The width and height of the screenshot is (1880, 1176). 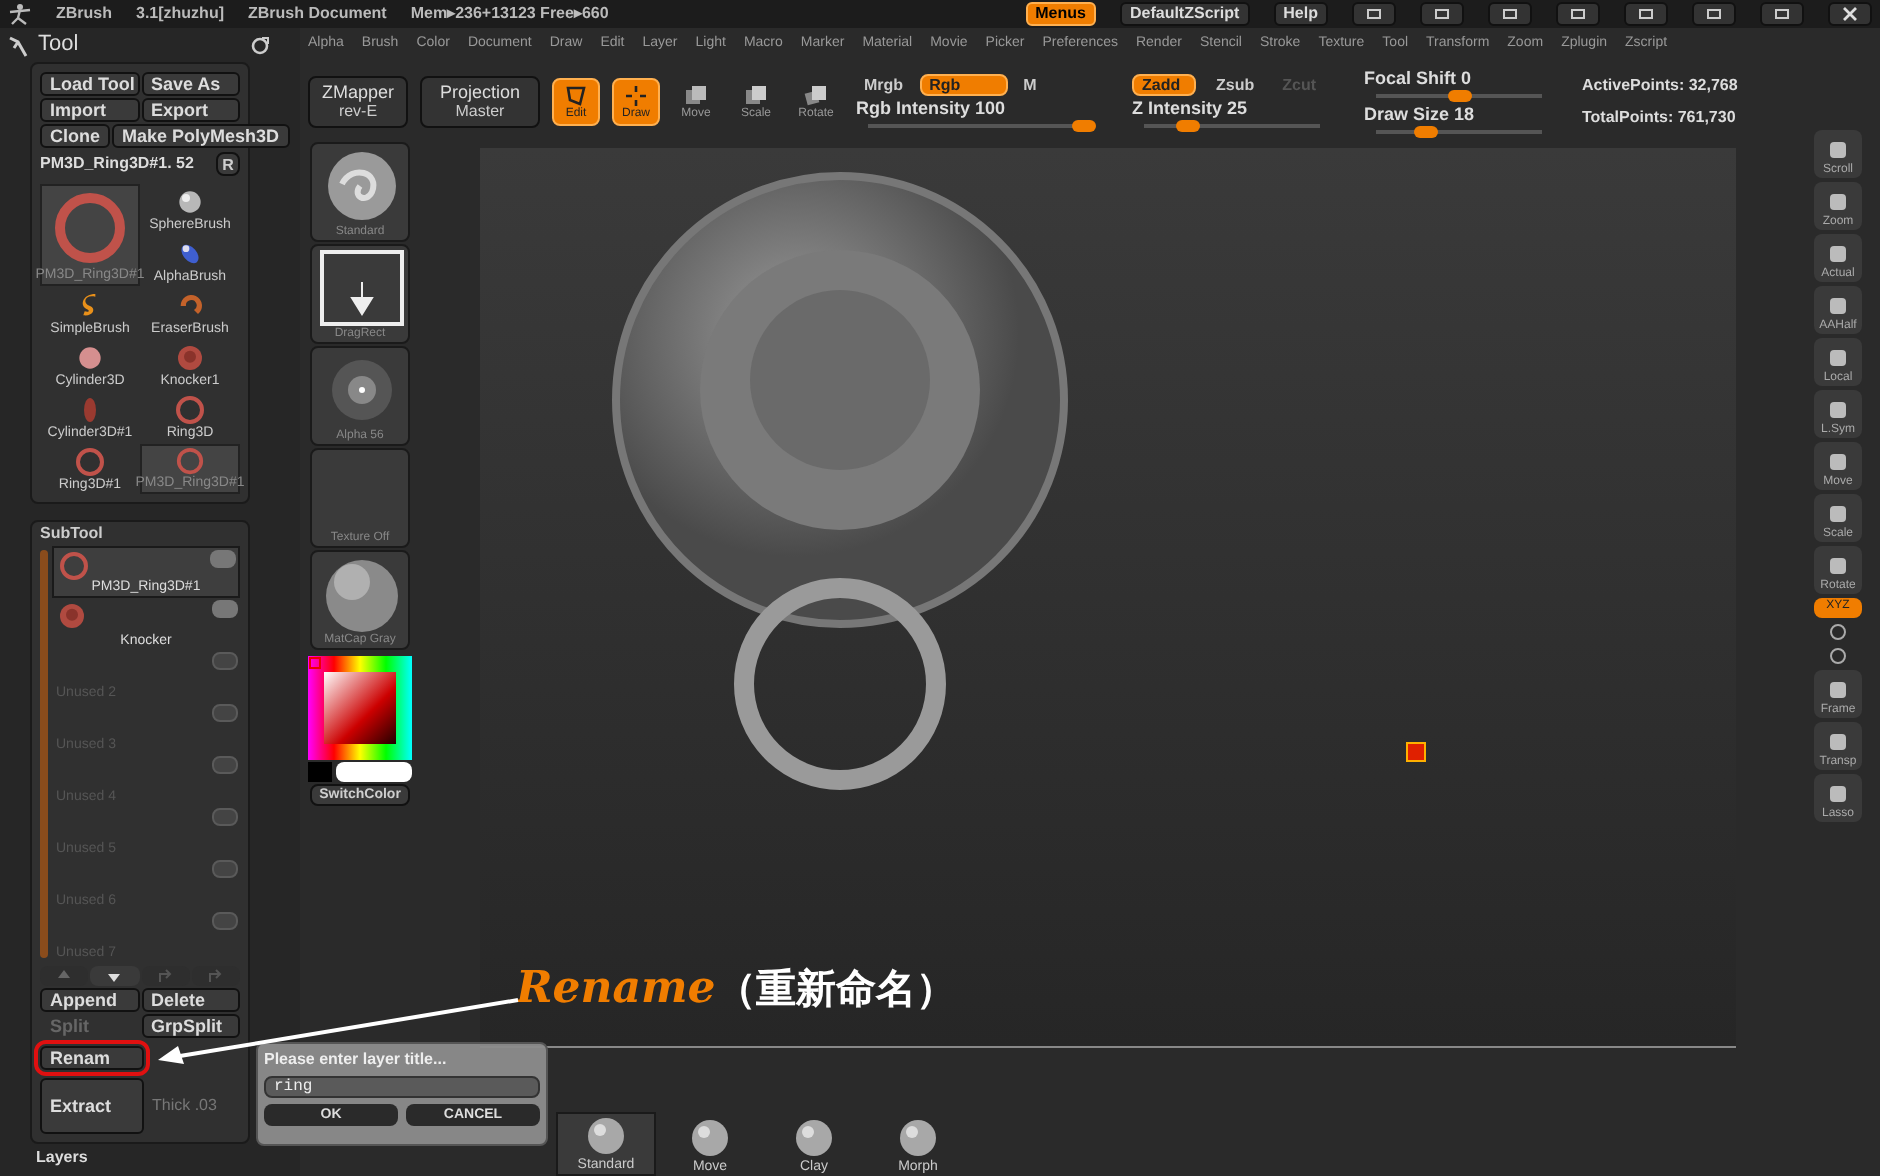 I want to click on annotation-title: Rename, so click(x=616, y=989).